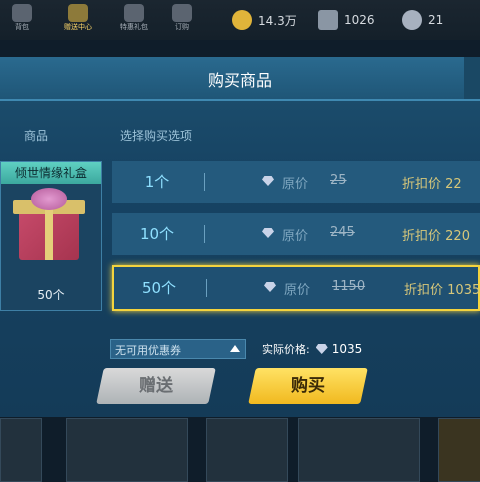 This screenshot has height=482, width=480. What do you see at coordinates (338, 180) in the screenshot?
I see `original-price: 25` at bounding box center [338, 180].